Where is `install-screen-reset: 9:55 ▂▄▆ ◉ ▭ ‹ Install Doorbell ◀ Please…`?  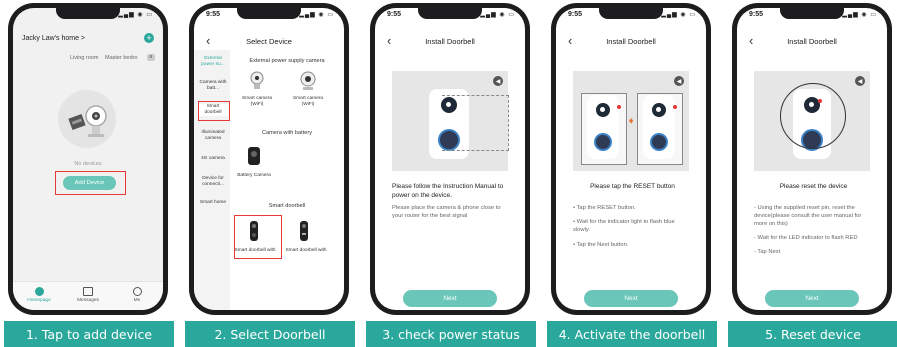
install-screen-reset: 9:55 ▂▄▆ ◉ ▭ ‹ Install Doorbell ◀ Please… is located at coordinates (812, 159).